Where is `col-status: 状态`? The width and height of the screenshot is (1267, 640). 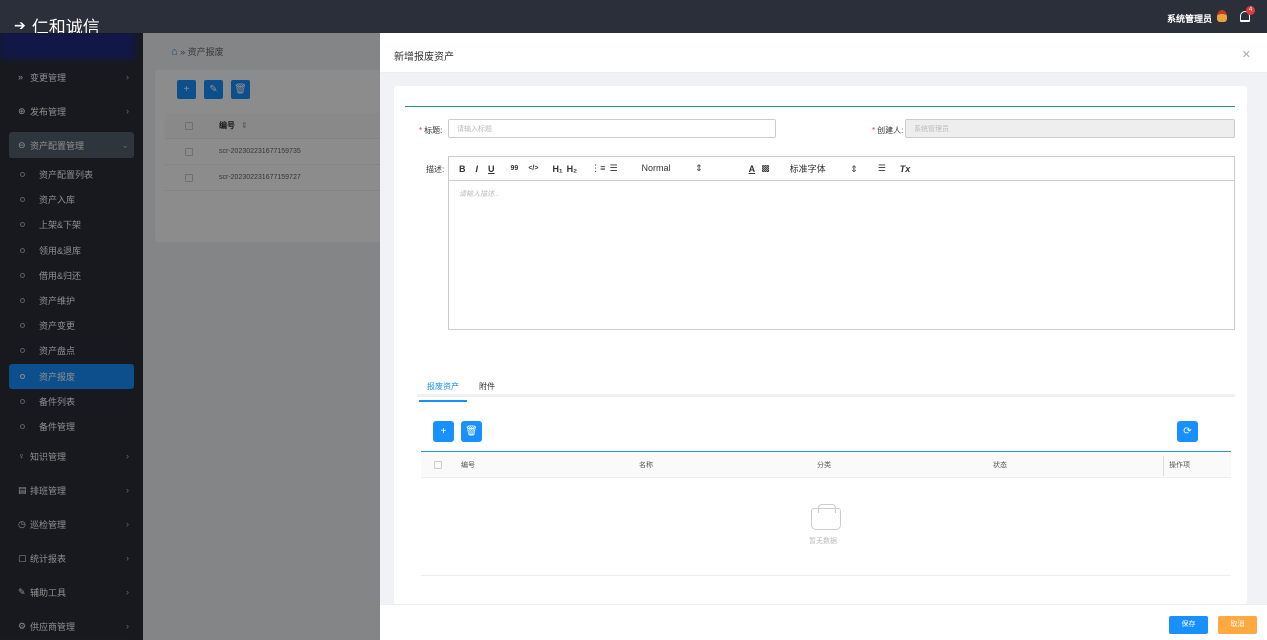 col-status: 状态 is located at coordinates (1000, 465).